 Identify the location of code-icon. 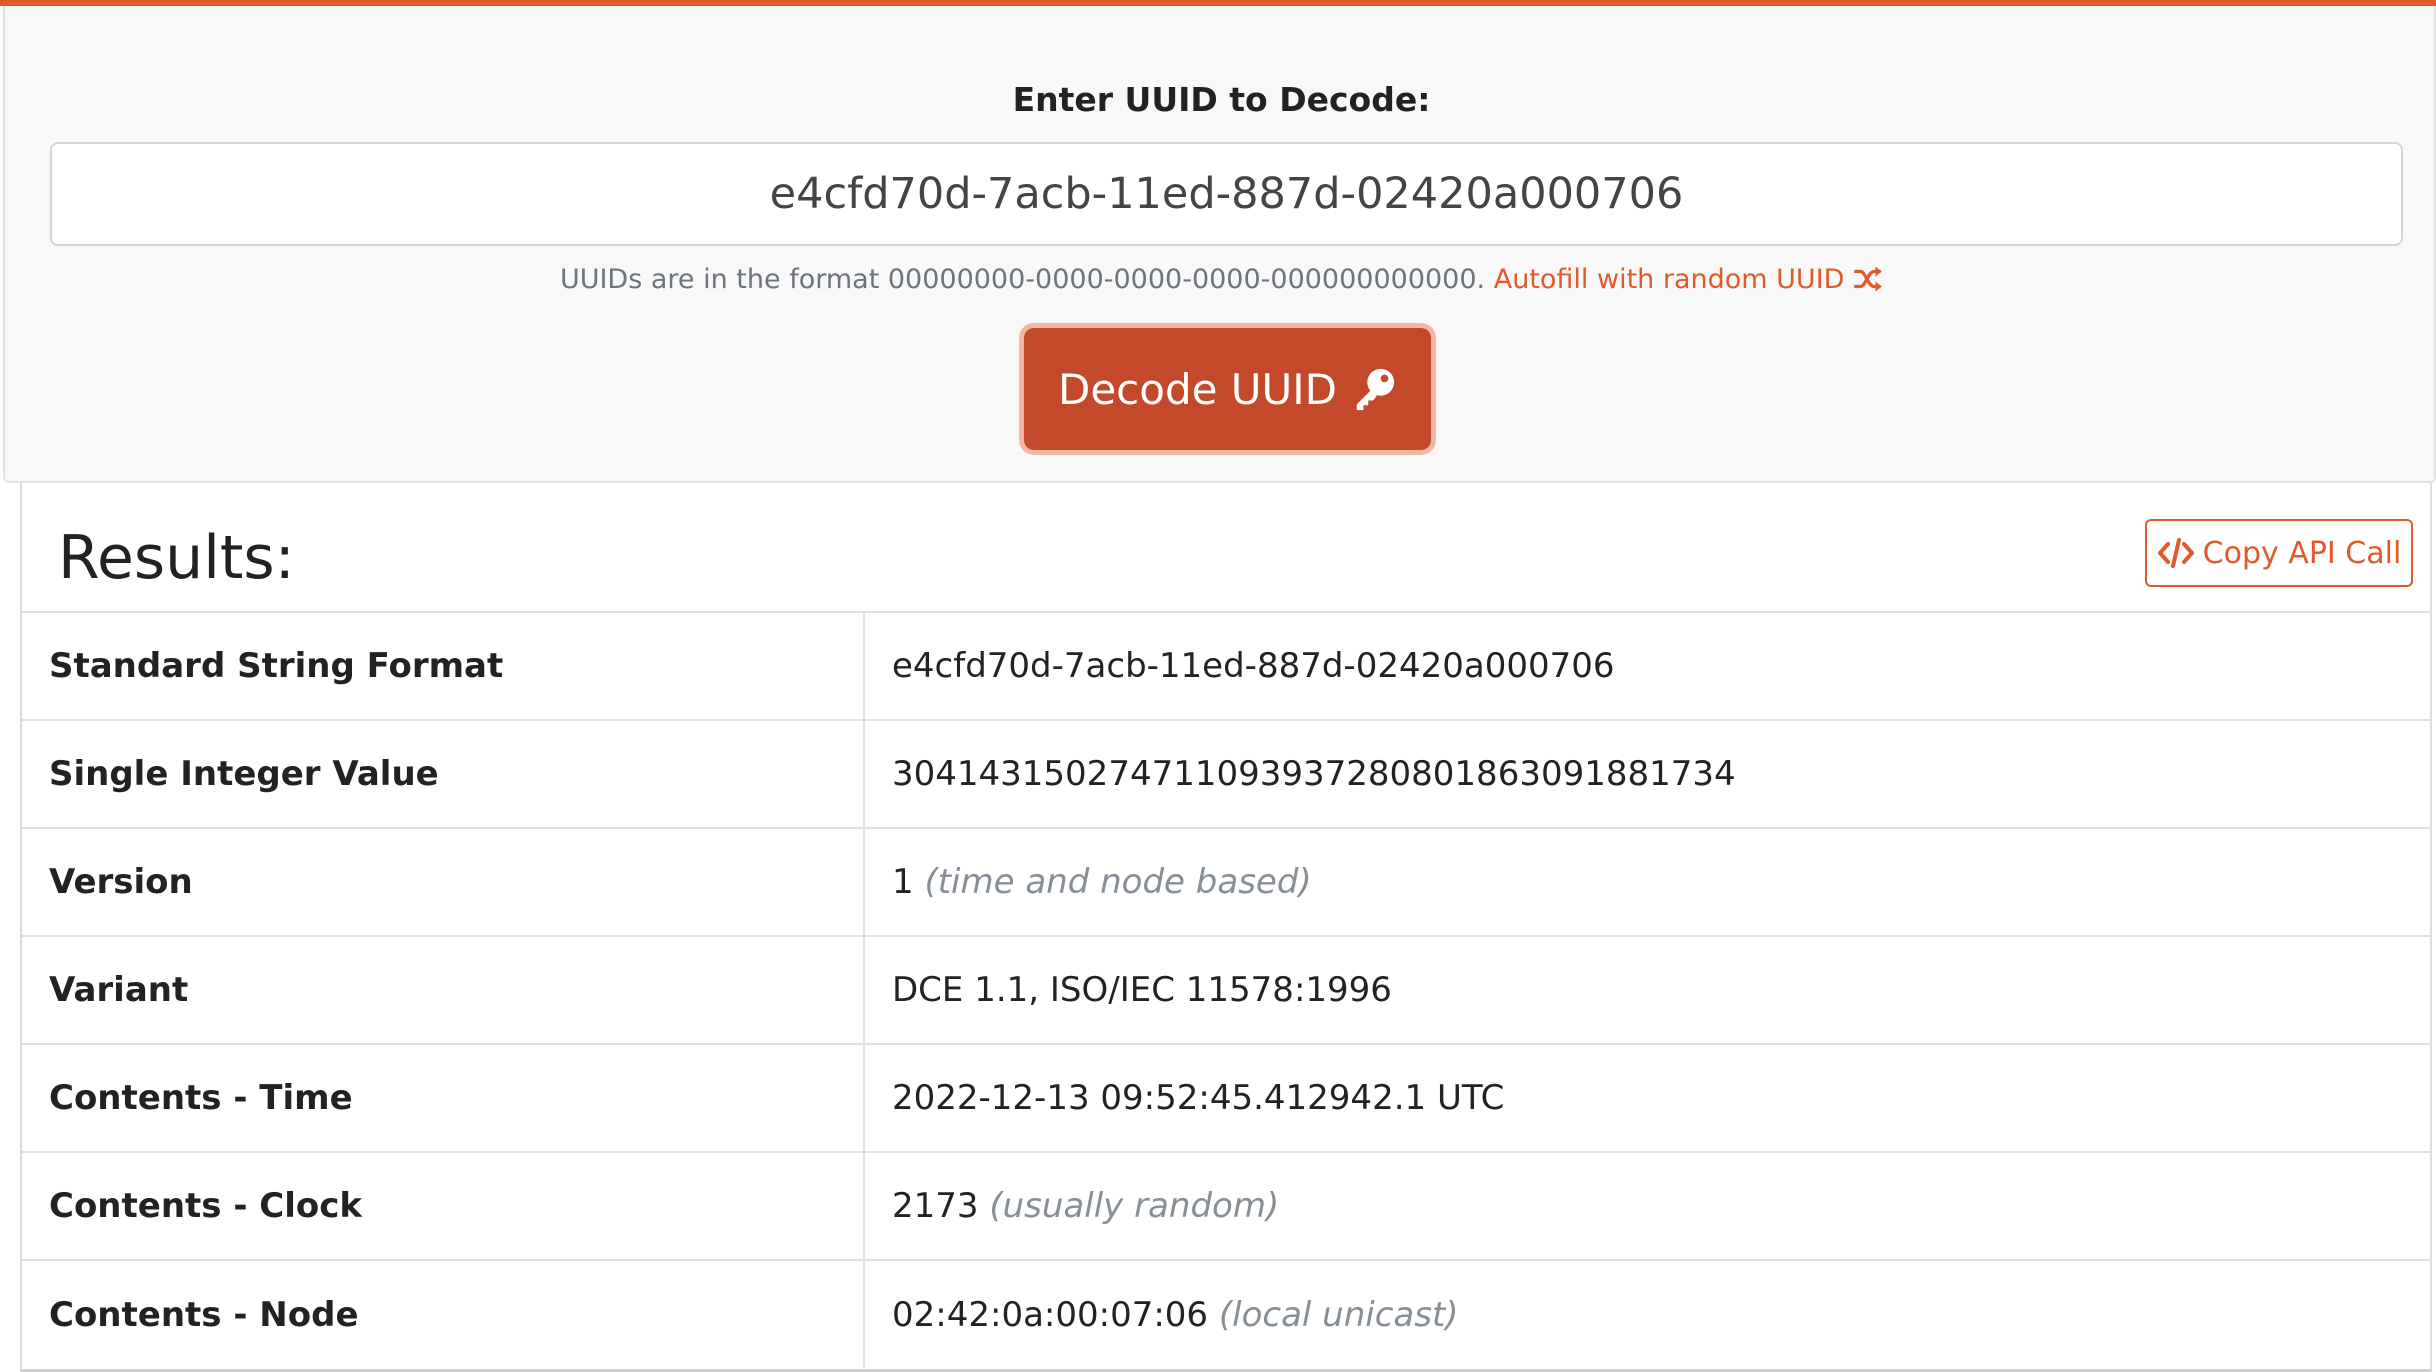
(2175, 553).